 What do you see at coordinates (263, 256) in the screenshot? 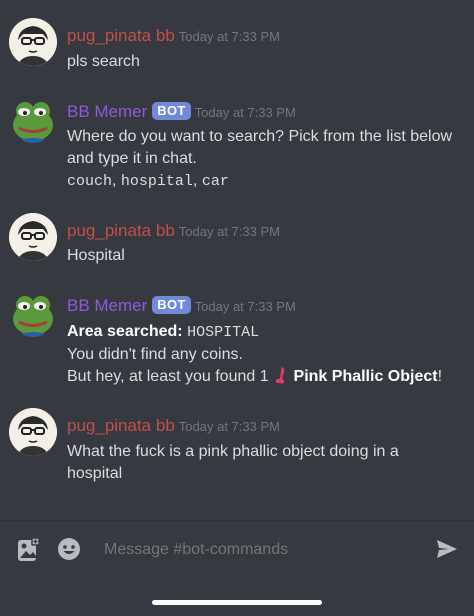
I see `message-content: Hospital` at bounding box center [263, 256].